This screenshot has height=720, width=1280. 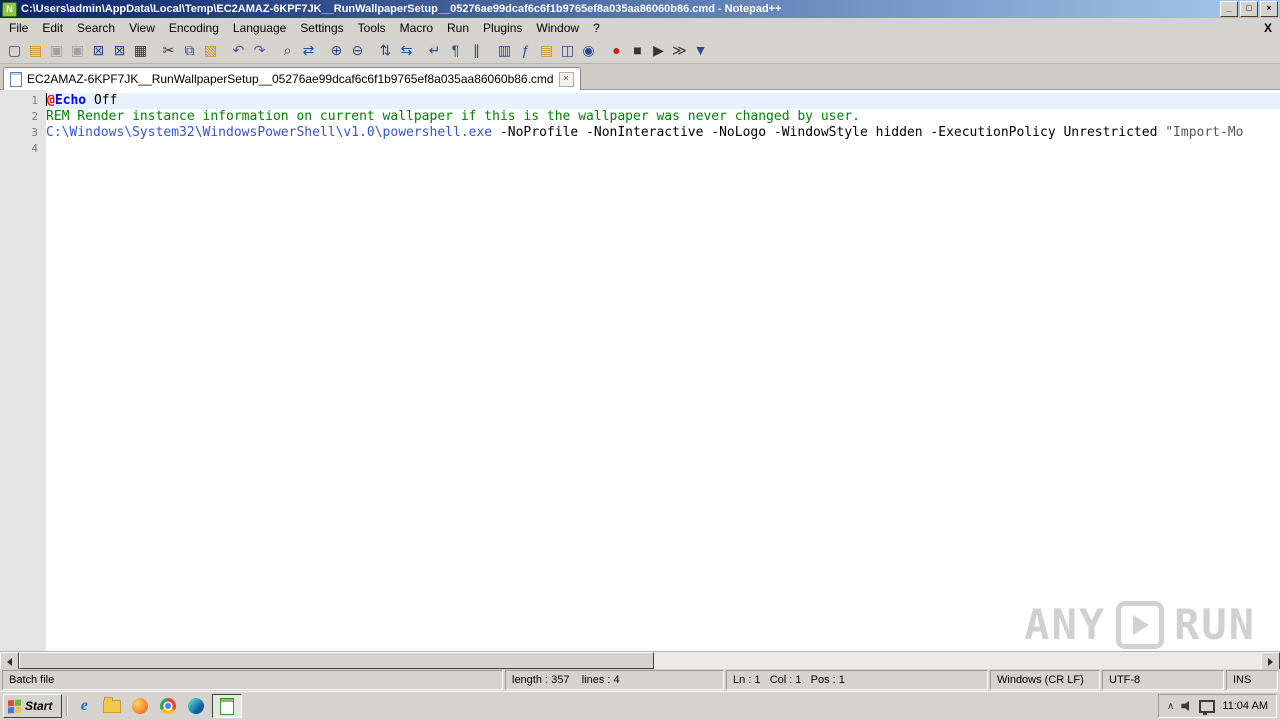 What do you see at coordinates (168, 706) in the screenshot?
I see `chrome-icon` at bounding box center [168, 706].